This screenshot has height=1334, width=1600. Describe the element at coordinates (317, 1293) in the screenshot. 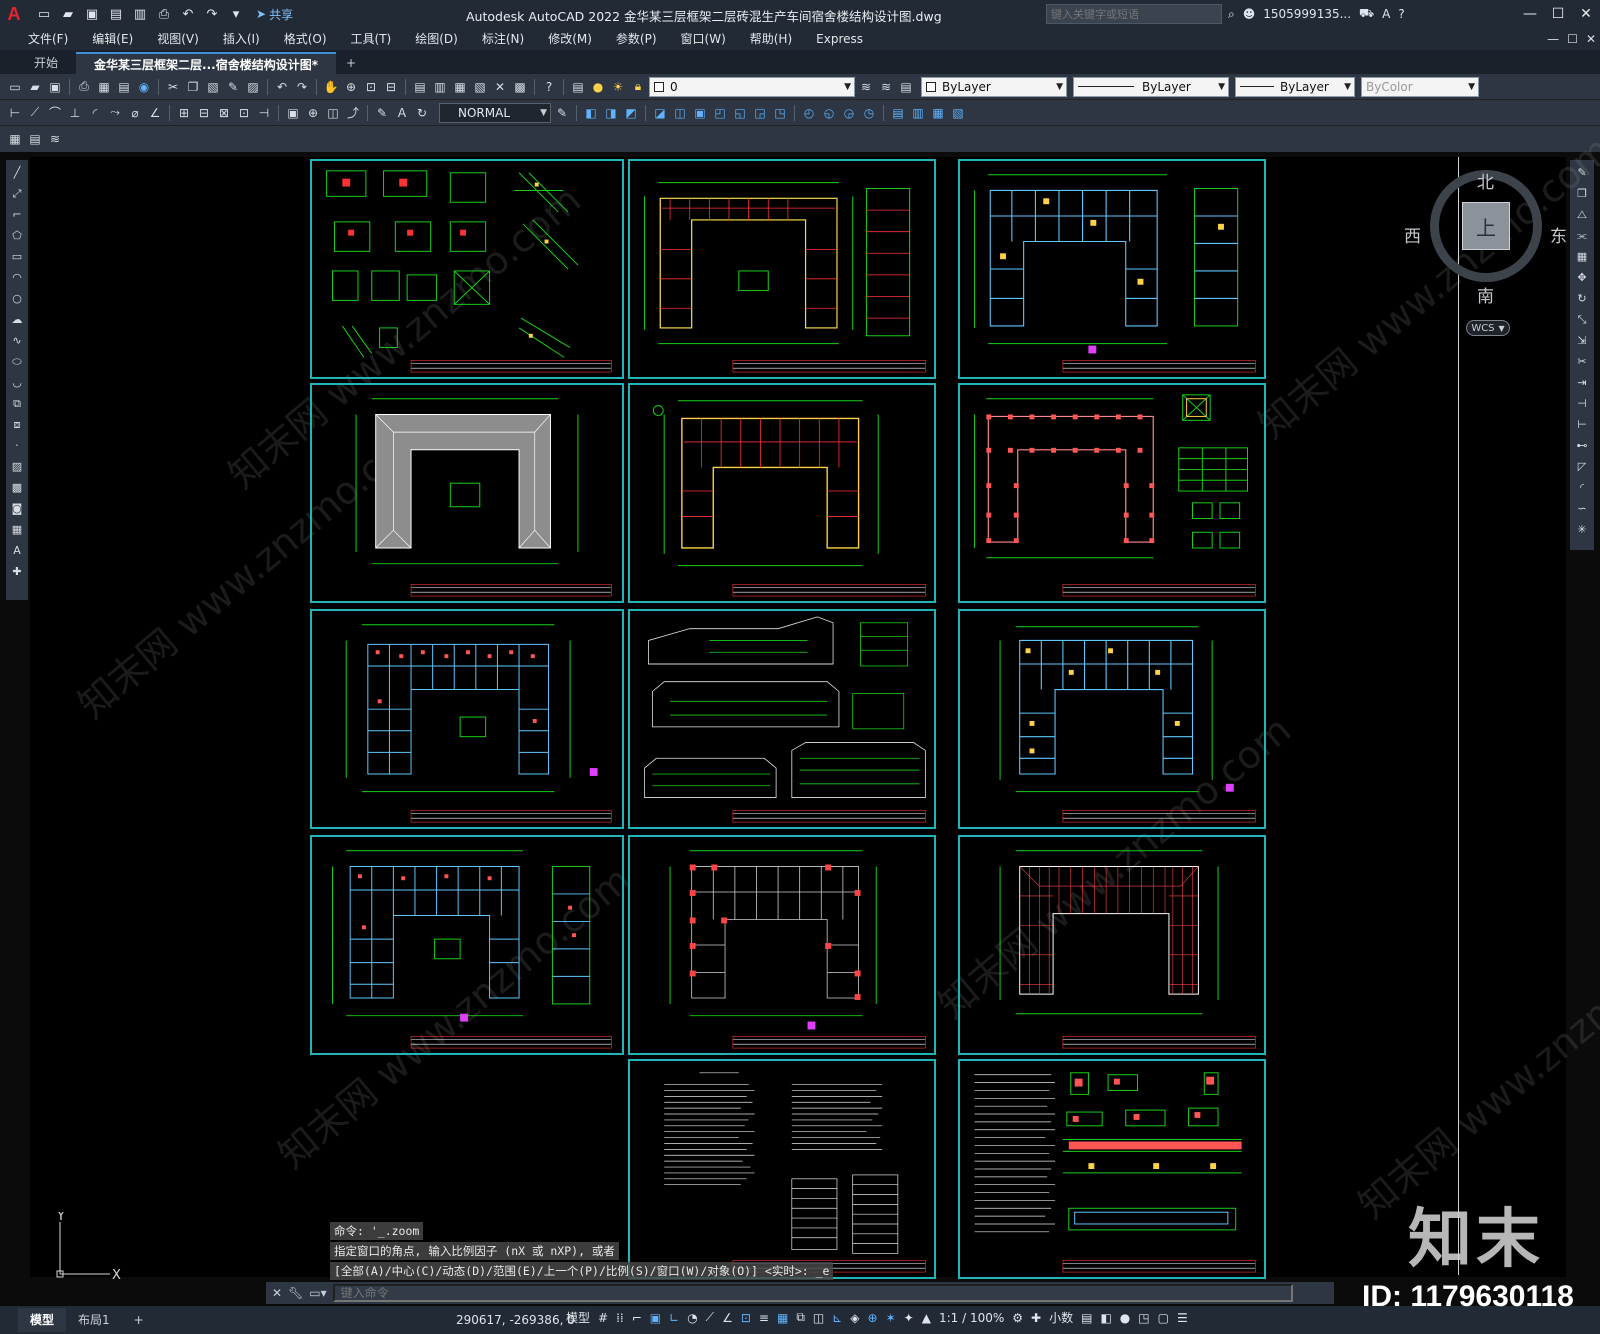

I see `command-prompt-icon: ▭▾` at that location.